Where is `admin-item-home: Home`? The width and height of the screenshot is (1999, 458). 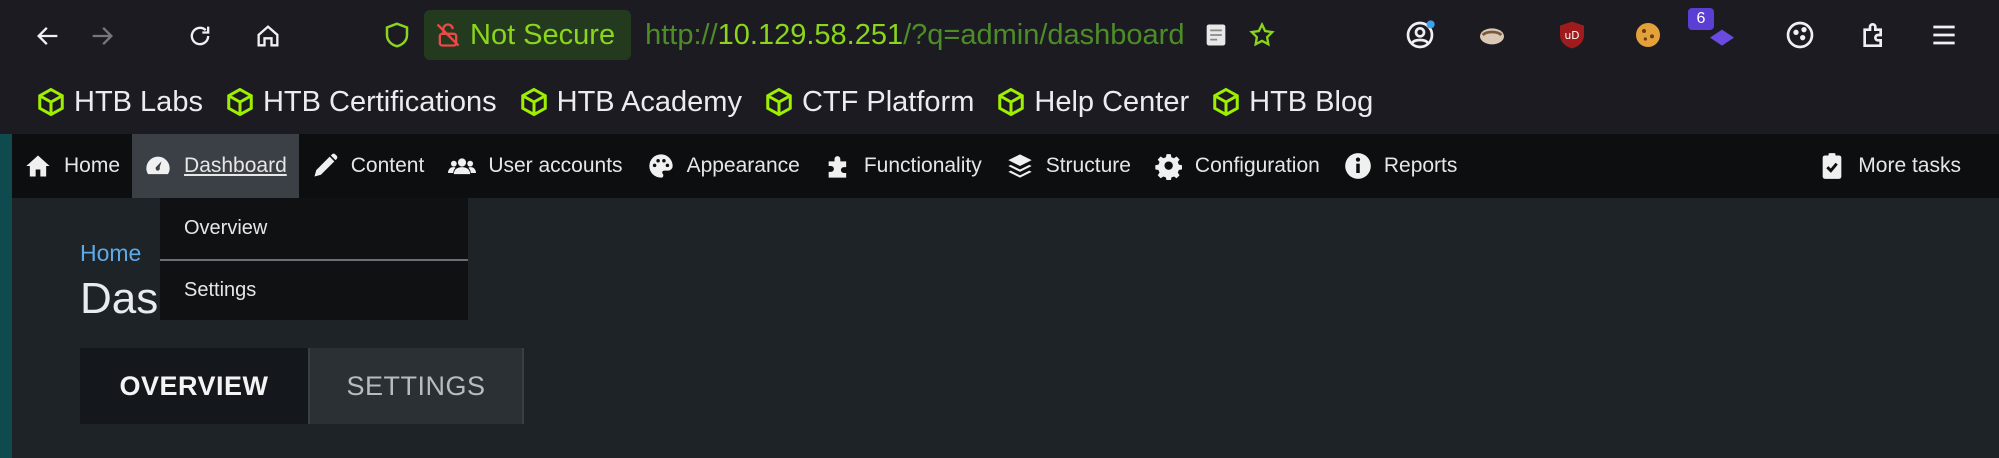 admin-item-home: Home is located at coordinates (72, 166).